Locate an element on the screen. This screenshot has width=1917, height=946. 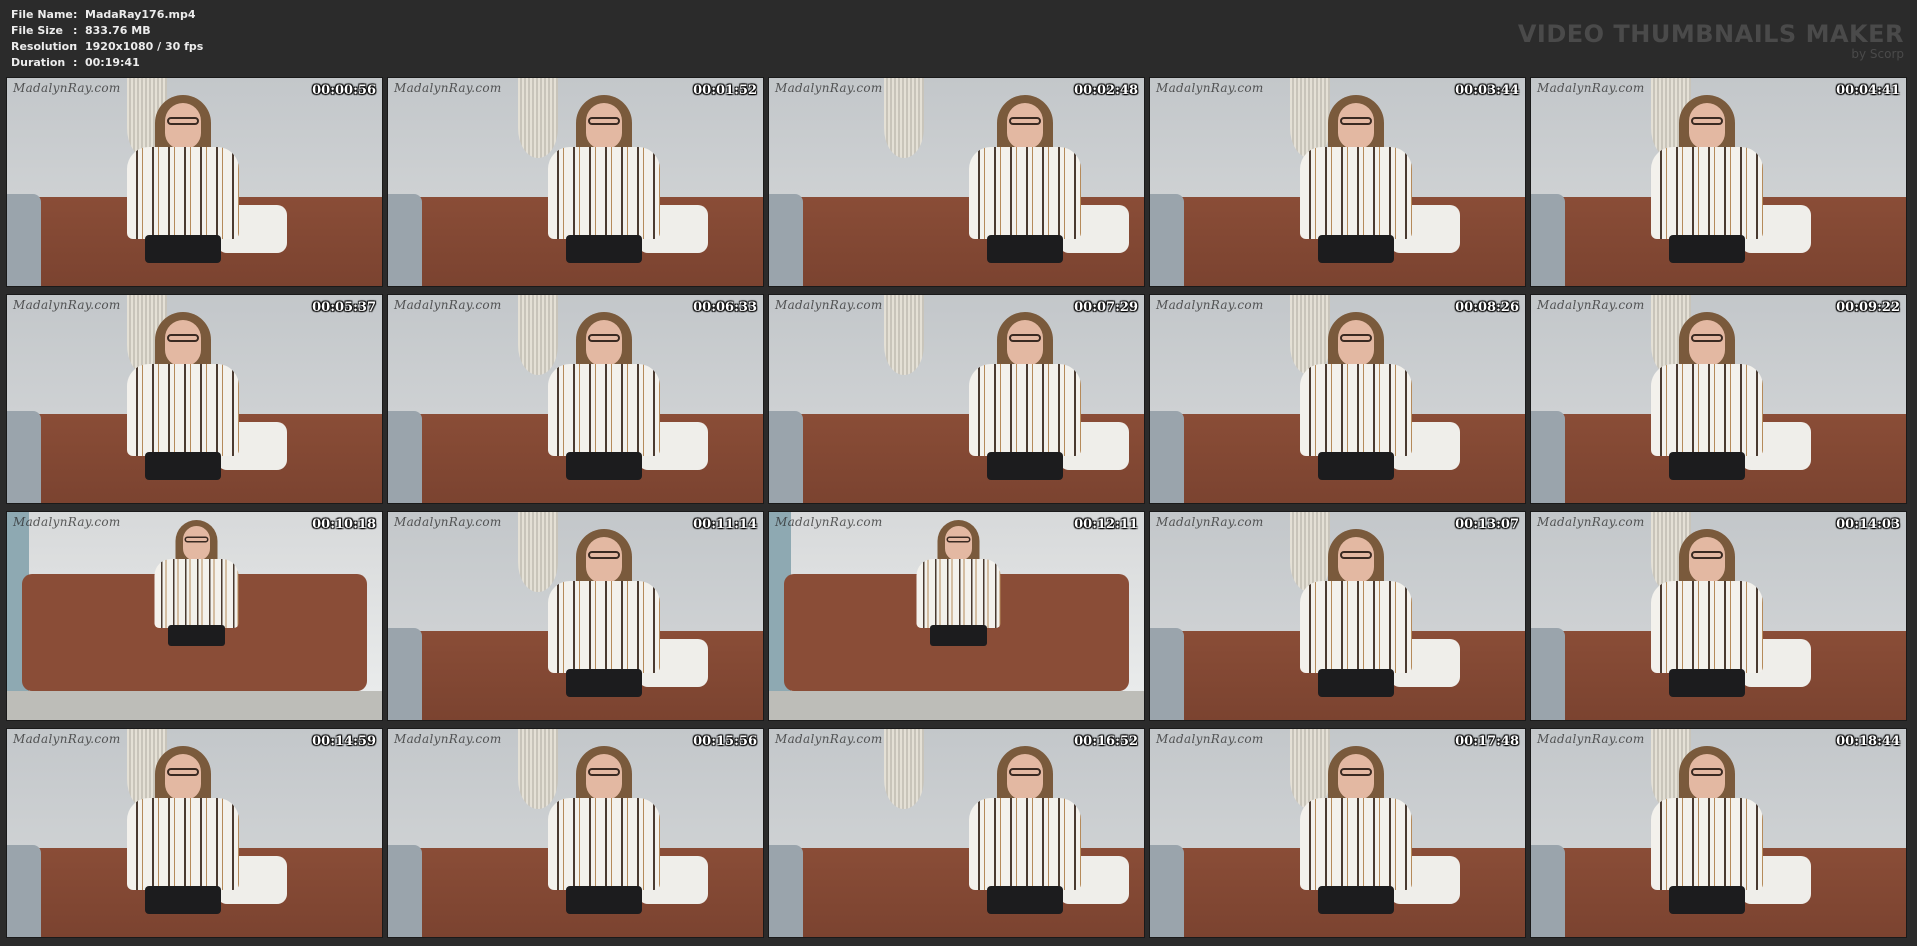
video-thumbnail: MadalynRay.com 00:17:48 is located at coordinates (1337, 833).